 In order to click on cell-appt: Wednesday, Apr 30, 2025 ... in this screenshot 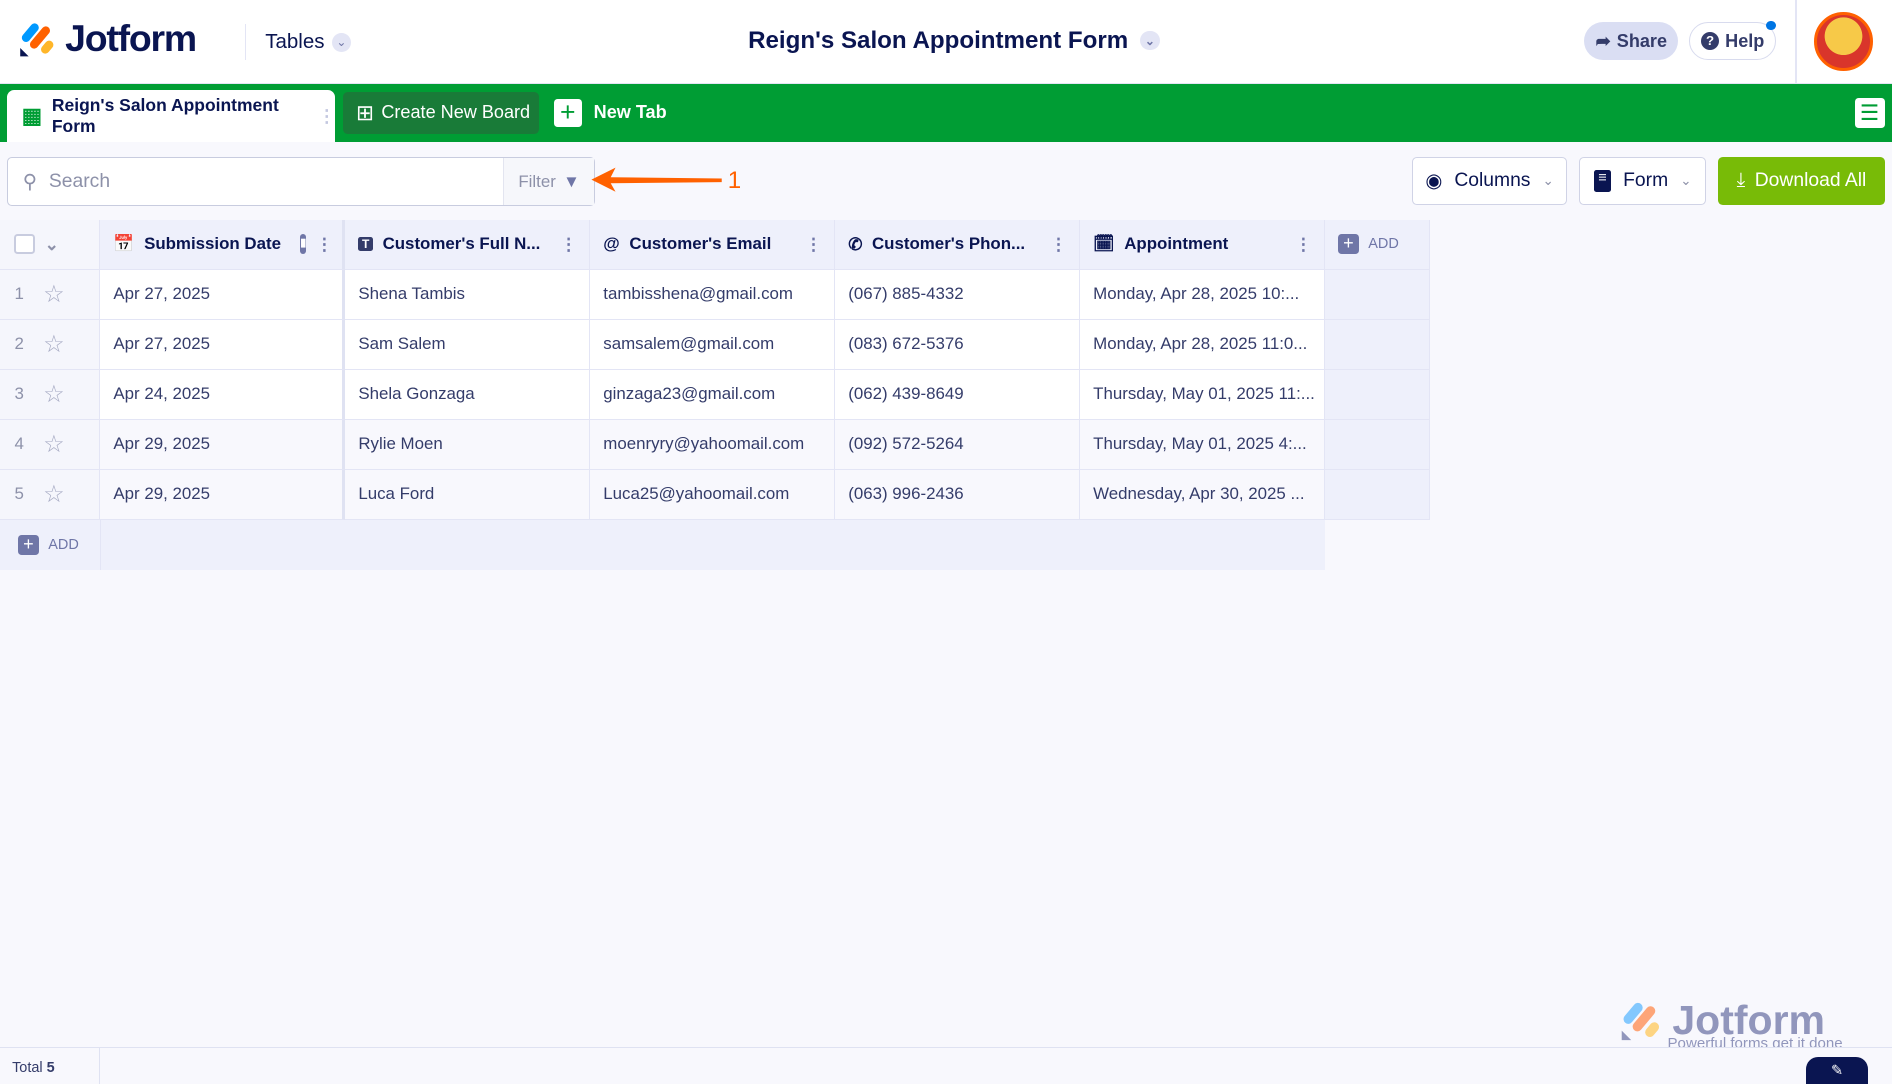, I will do `click(1202, 494)`.